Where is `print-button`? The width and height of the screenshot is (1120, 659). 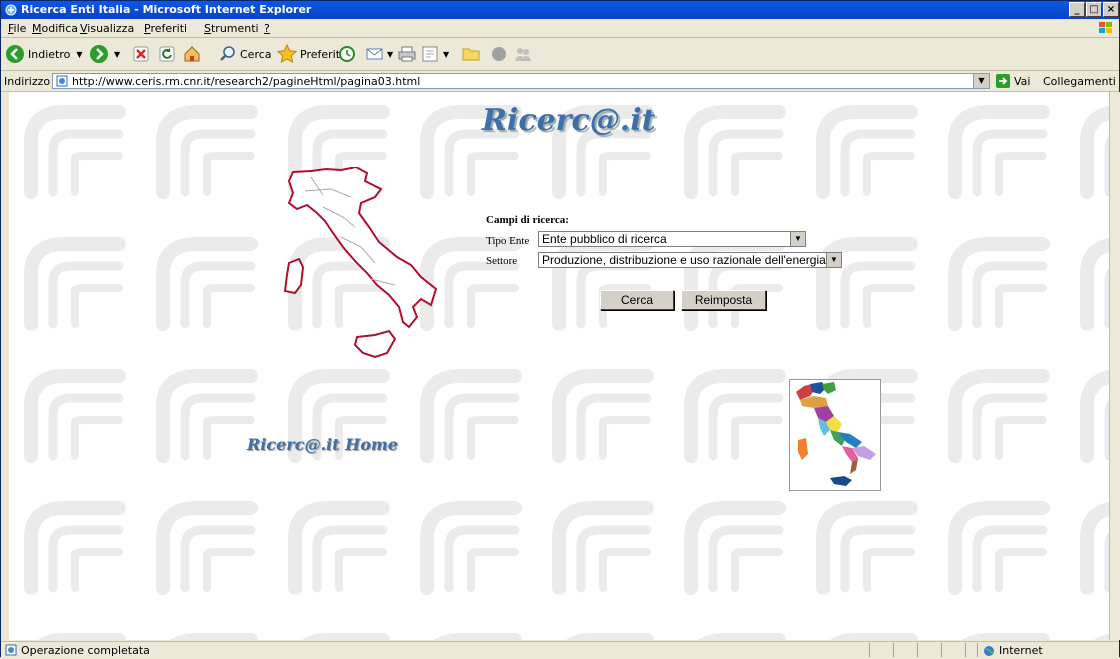 print-button is located at coordinates (407, 54).